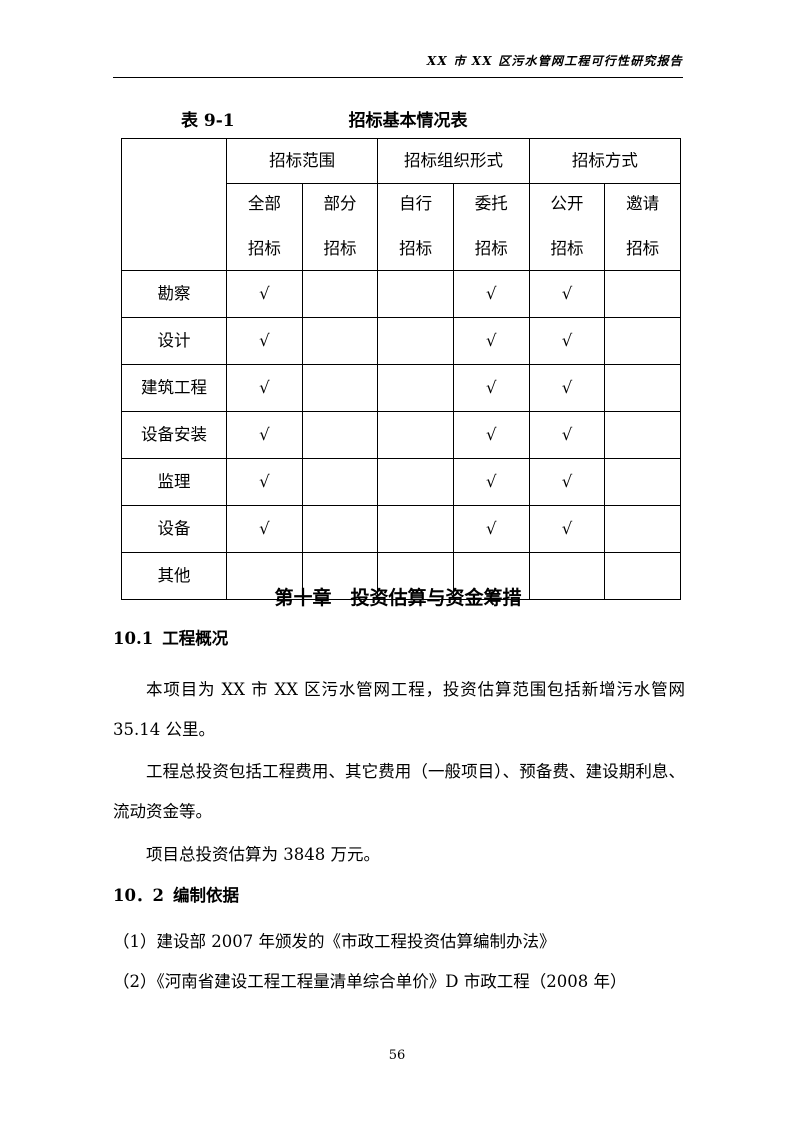  Describe the element at coordinates (398, 77) in the screenshot. I see `header-rule` at that location.